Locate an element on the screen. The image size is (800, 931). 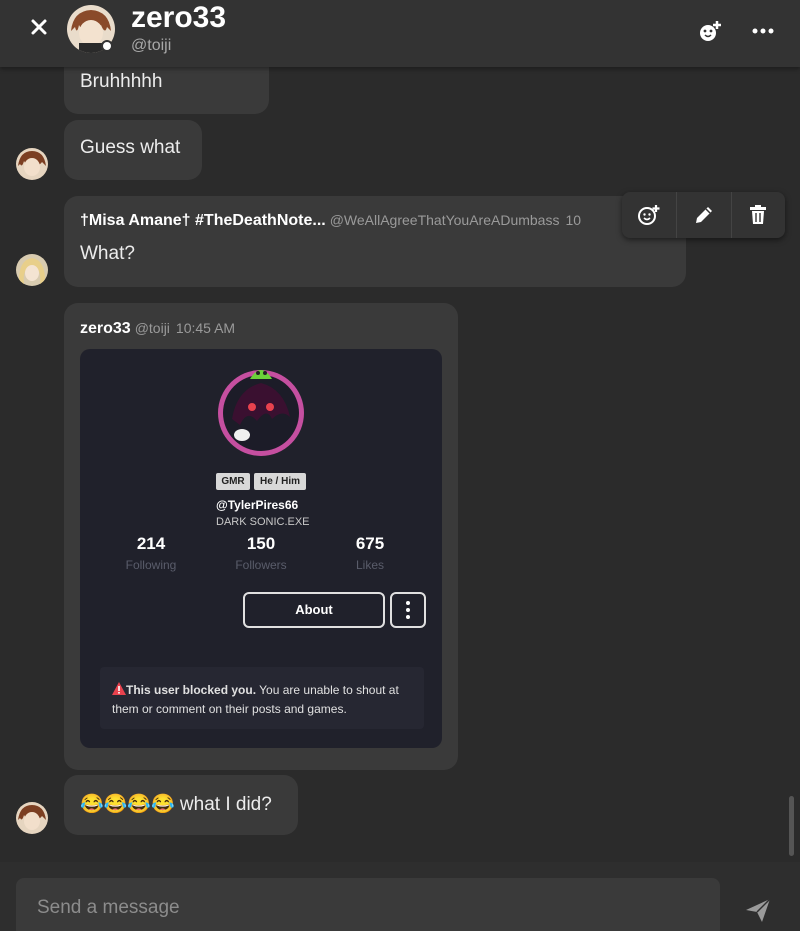
send-icon is located at coordinates (758, 910).